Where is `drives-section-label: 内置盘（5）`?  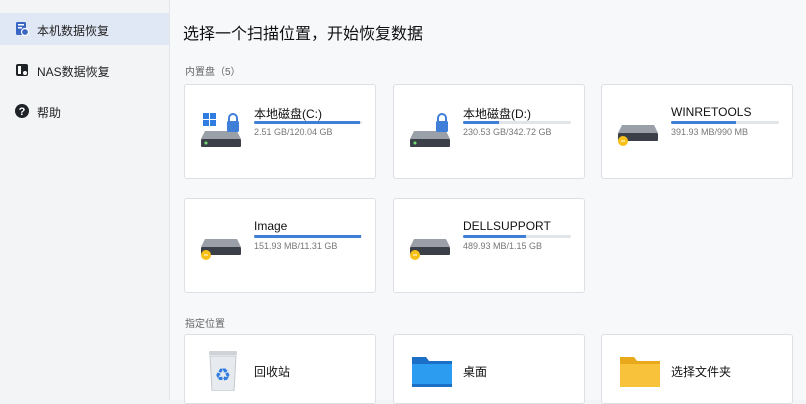 drives-section-label: 内置盘（5） is located at coordinates (213, 72).